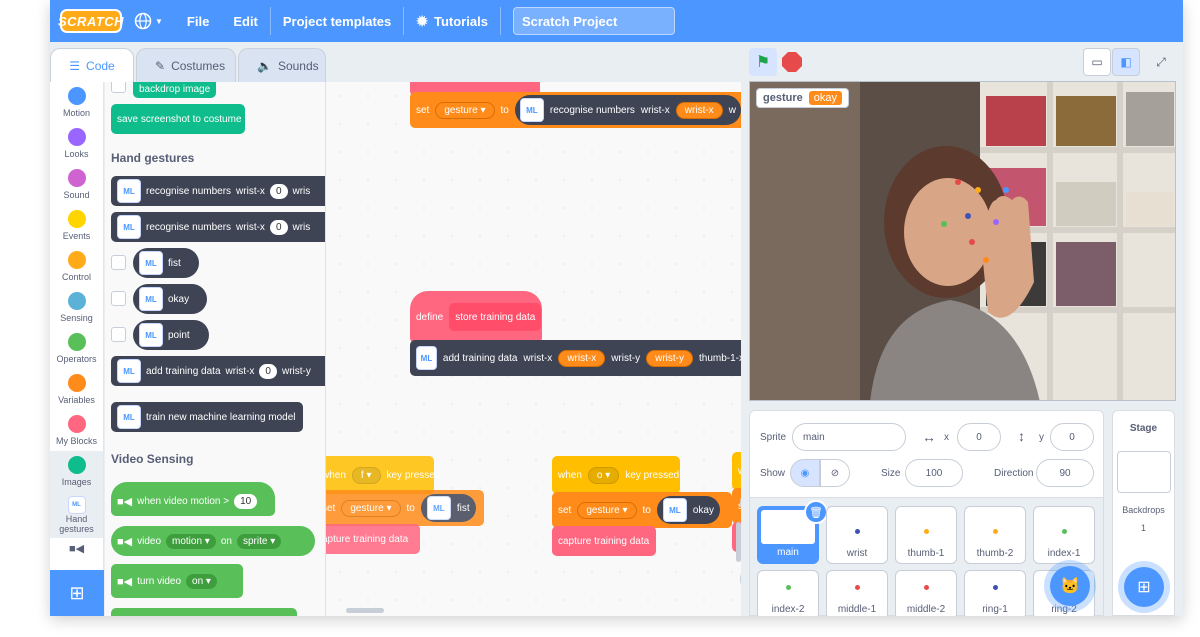  What do you see at coordinates (405, 508) in the screenshot?
I see `set-gesture-fist-block: set gesture ▾ to ML fist` at bounding box center [405, 508].